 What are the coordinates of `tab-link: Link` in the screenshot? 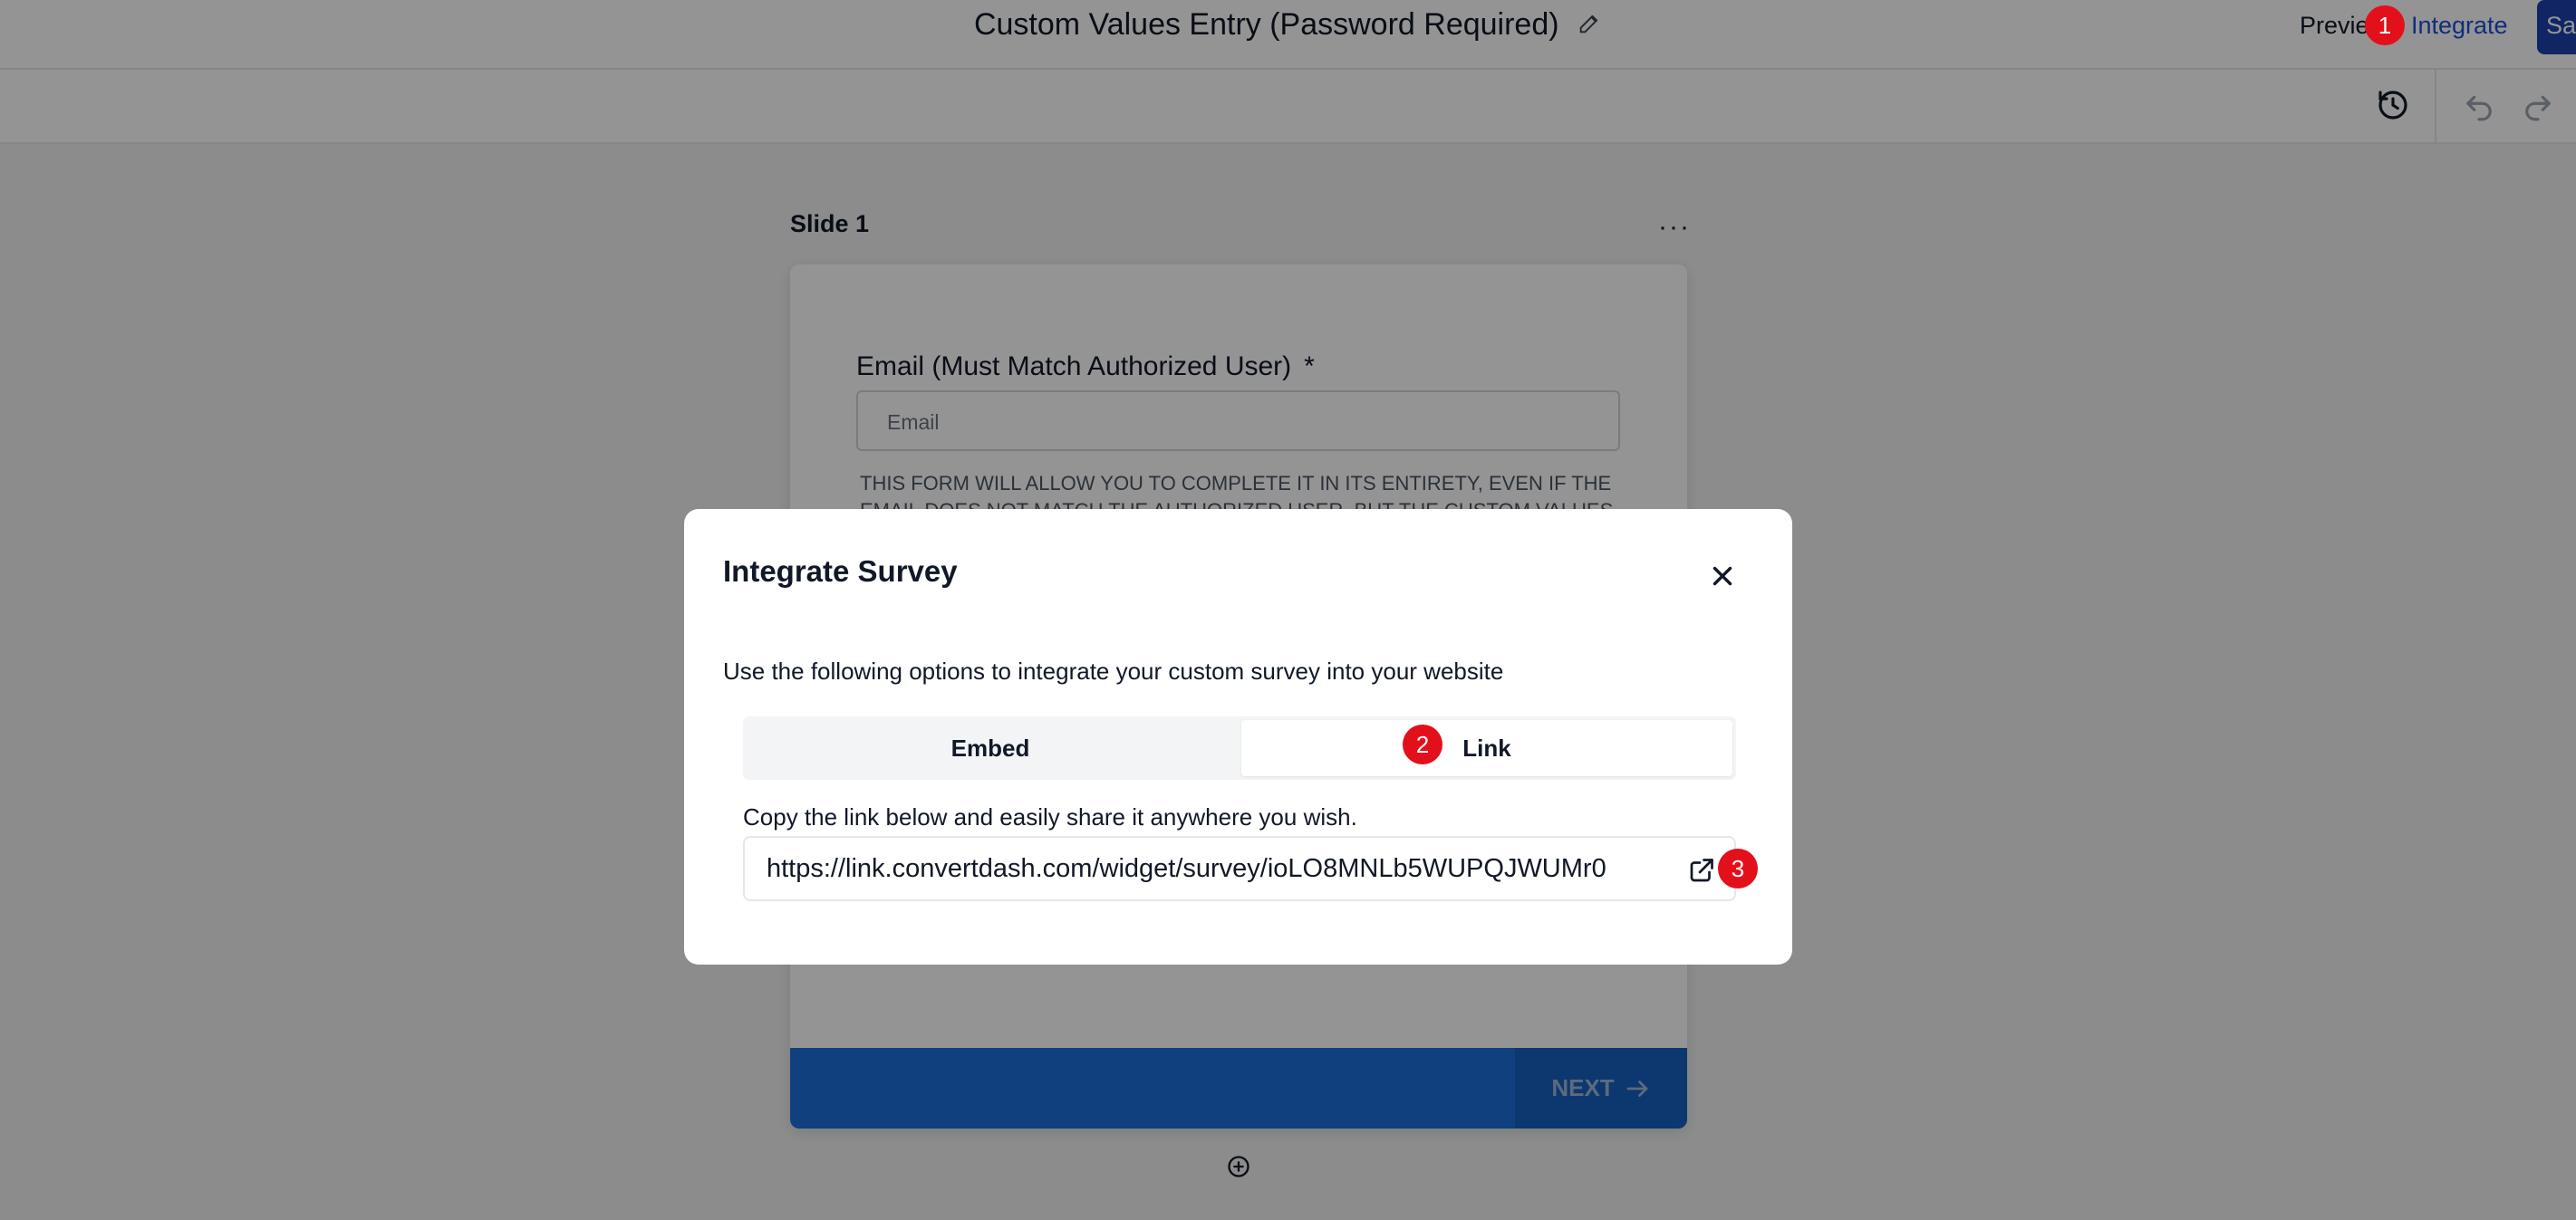 It's located at (1486, 748).